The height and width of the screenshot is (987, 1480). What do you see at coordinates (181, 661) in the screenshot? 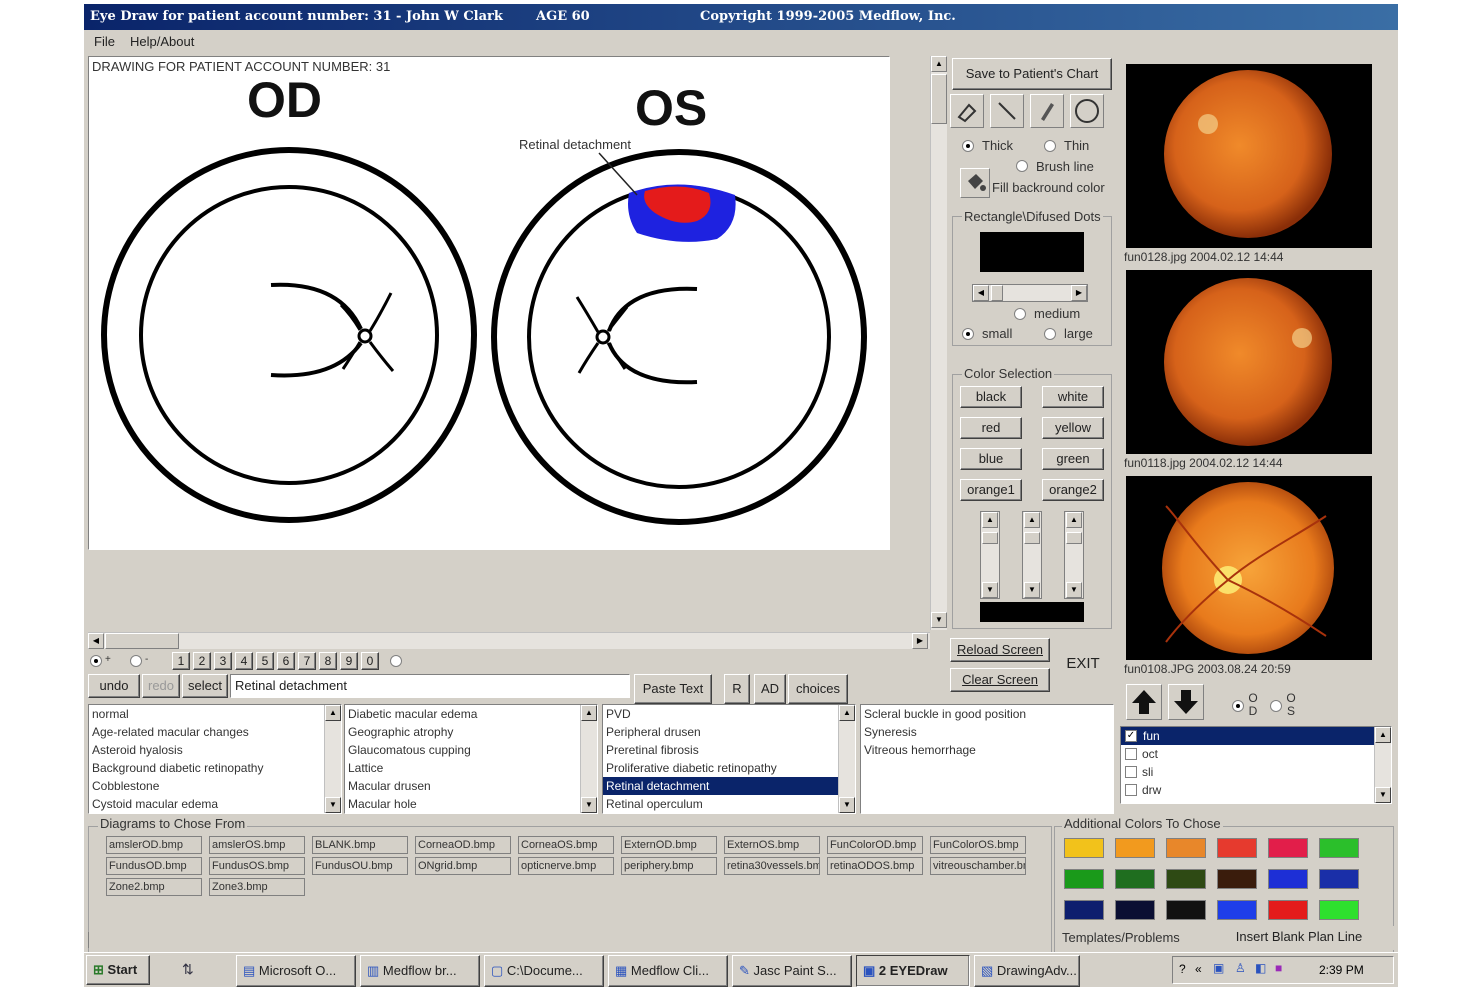
I see `number-button: 1` at bounding box center [181, 661].